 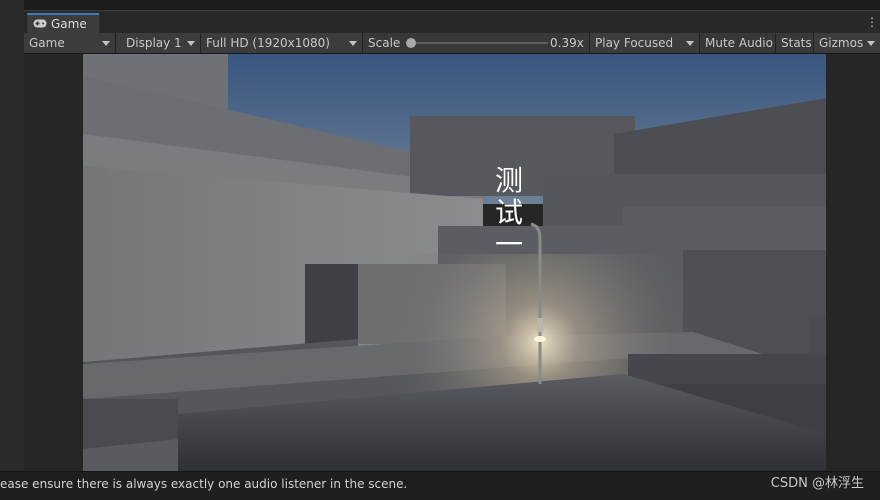 What do you see at coordinates (47, 43) in the screenshot?
I see `view-mode-label: Game` at bounding box center [47, 43].